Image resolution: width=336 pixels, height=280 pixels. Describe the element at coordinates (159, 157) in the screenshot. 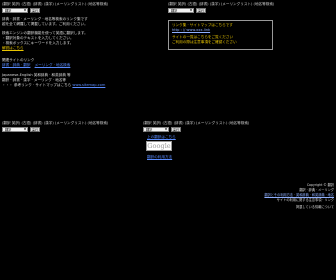

I see `bottom-right-link-2: 翻訳の利用方法` at that location.